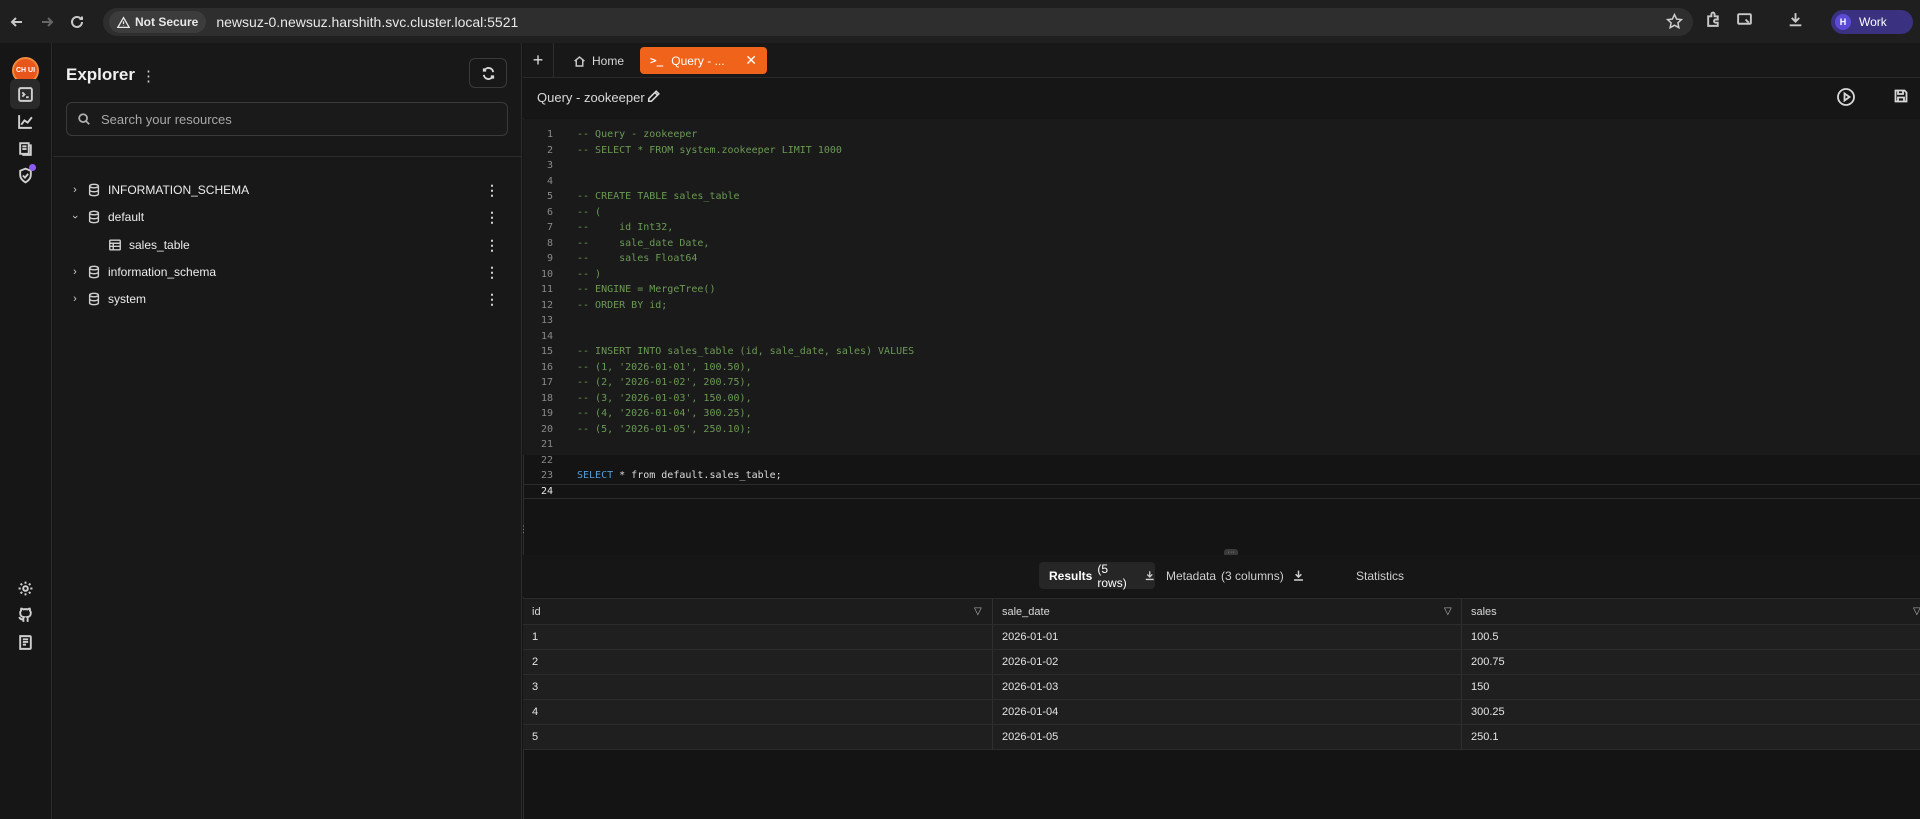  What do you see at coordinates (1221, 367) in the screenshot?
I see `editor-line: 16 -- (1, '2026-01-01', 100.50),` at bounding box center [1221, 367].